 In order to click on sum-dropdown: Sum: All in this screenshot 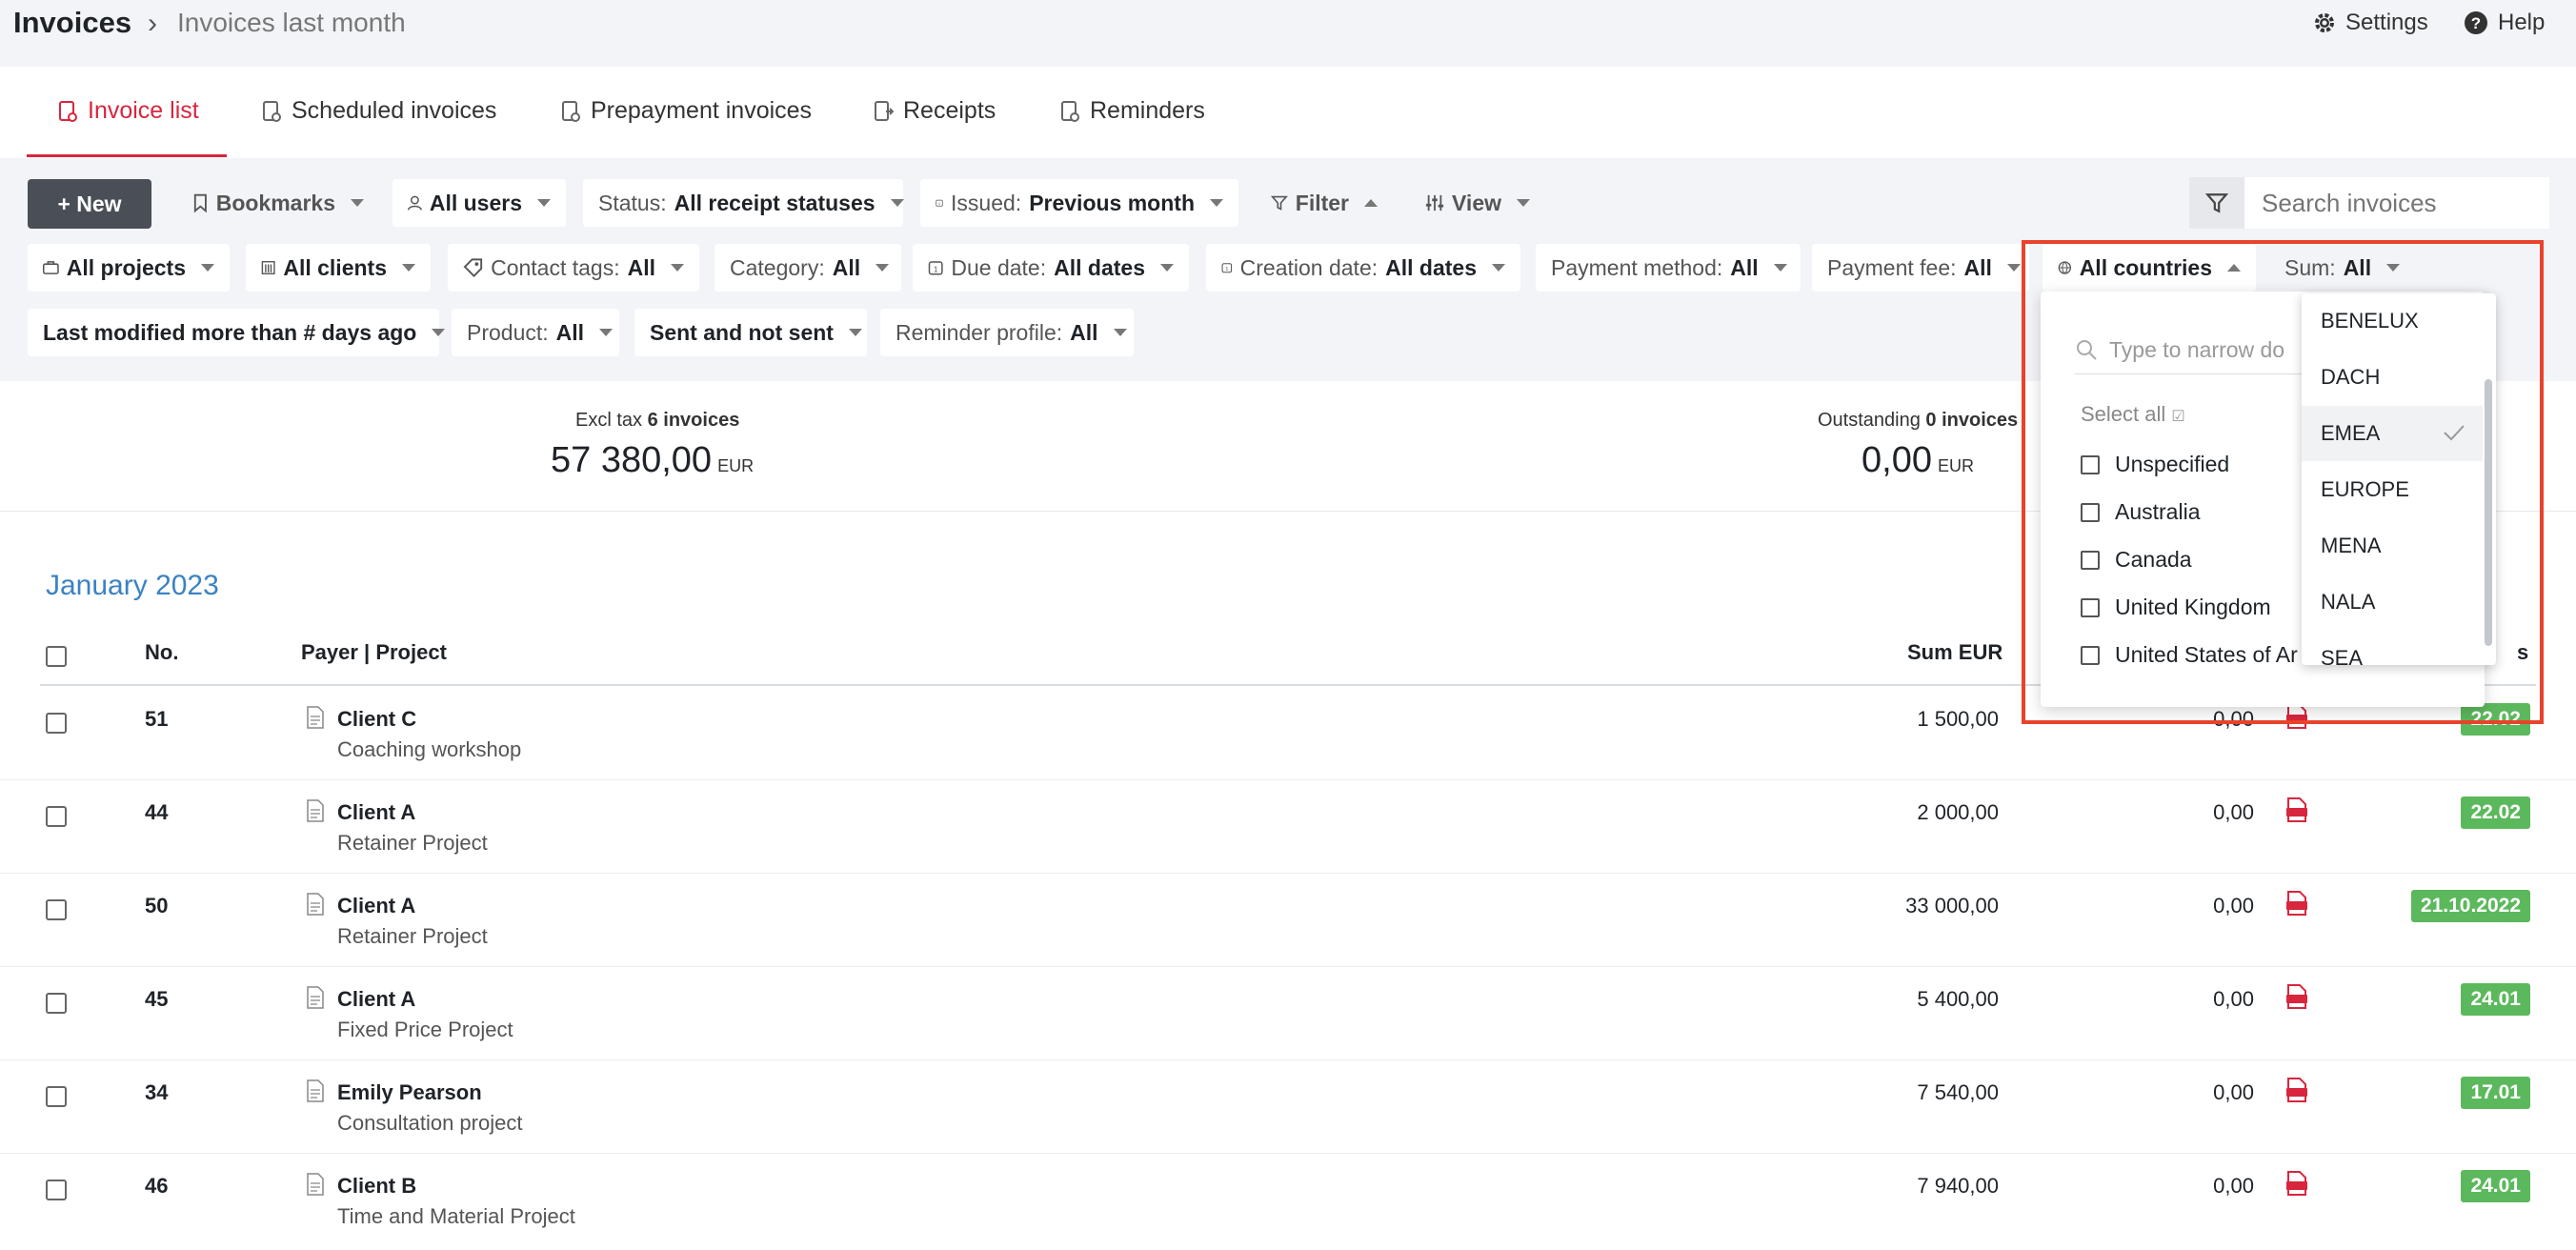, I will do `click(2336, 268)`.